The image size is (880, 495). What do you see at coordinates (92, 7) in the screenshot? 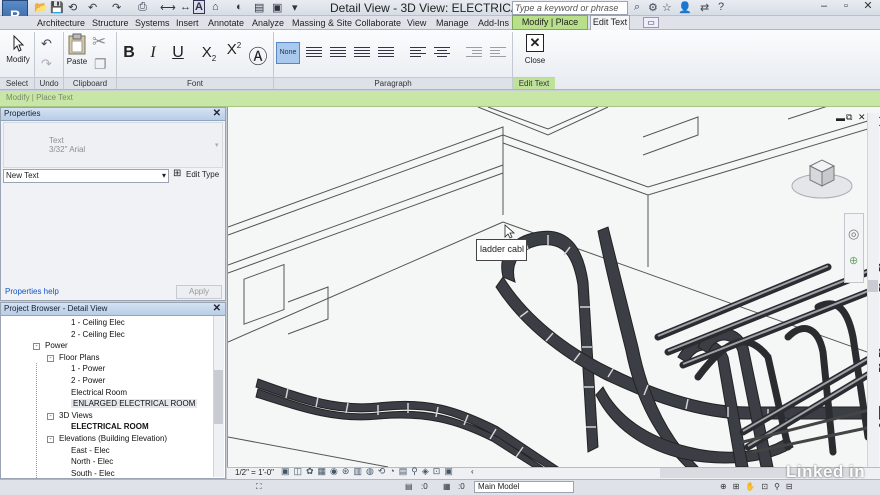
I see `undo-qat-icon: ↶` at bounding box center [92, 7].